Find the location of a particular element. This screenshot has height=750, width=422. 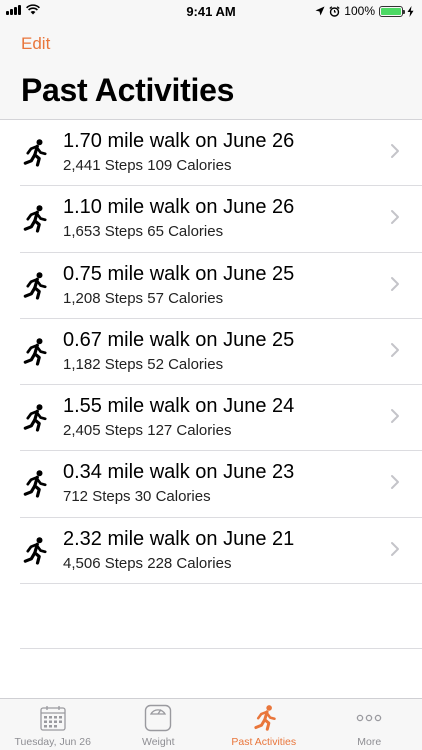

list-separator is located at coordinates (221, 648).